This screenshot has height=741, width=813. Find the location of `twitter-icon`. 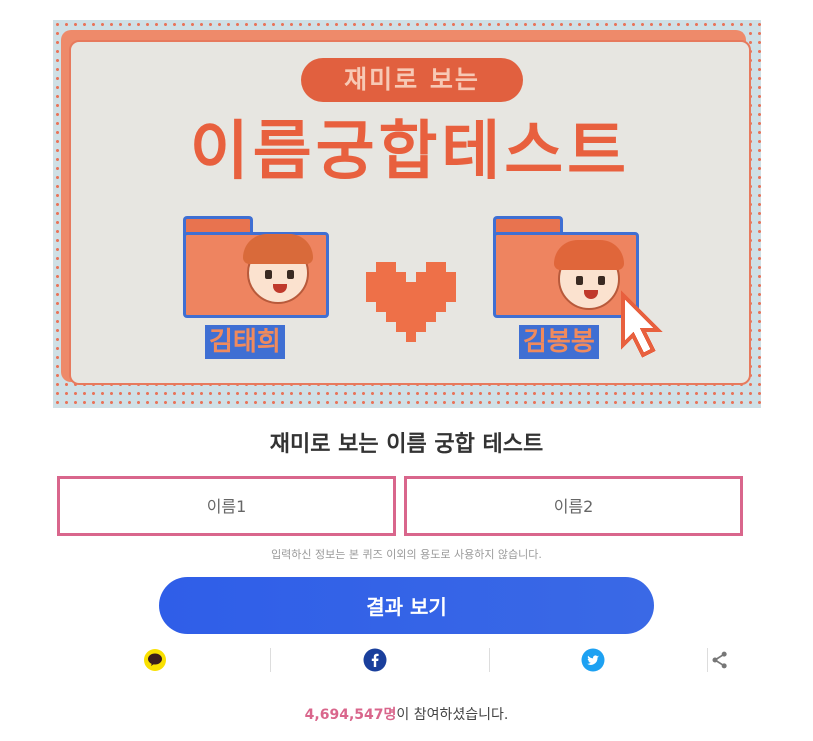

twitter-icon is located at coordinates (593, 660).